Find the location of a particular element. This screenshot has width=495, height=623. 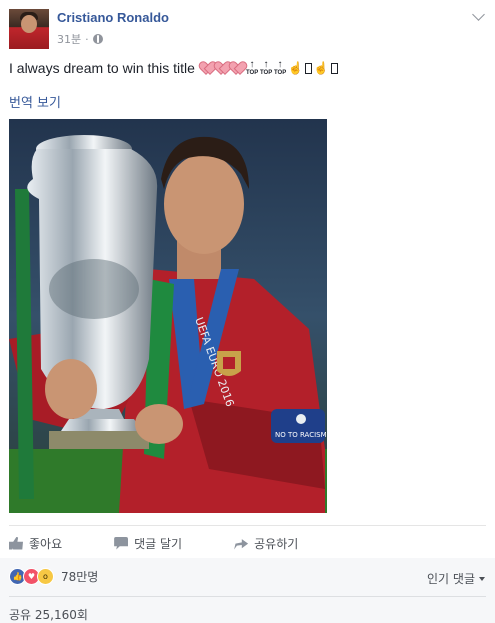

like-button: 좋아요 is located at coordinates (35, 543).